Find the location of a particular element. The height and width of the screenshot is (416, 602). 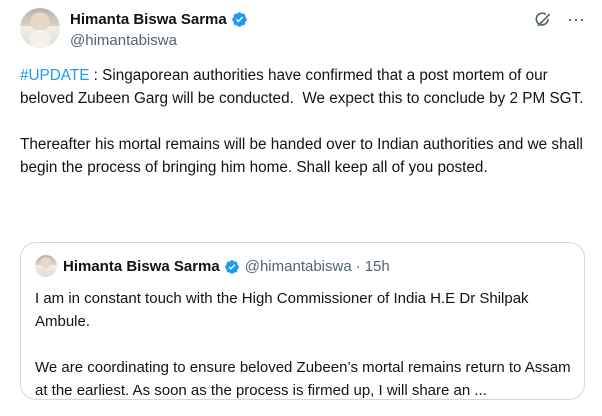

name-row: Himanta Biswa Sarma is located at coordinates (159, 19).